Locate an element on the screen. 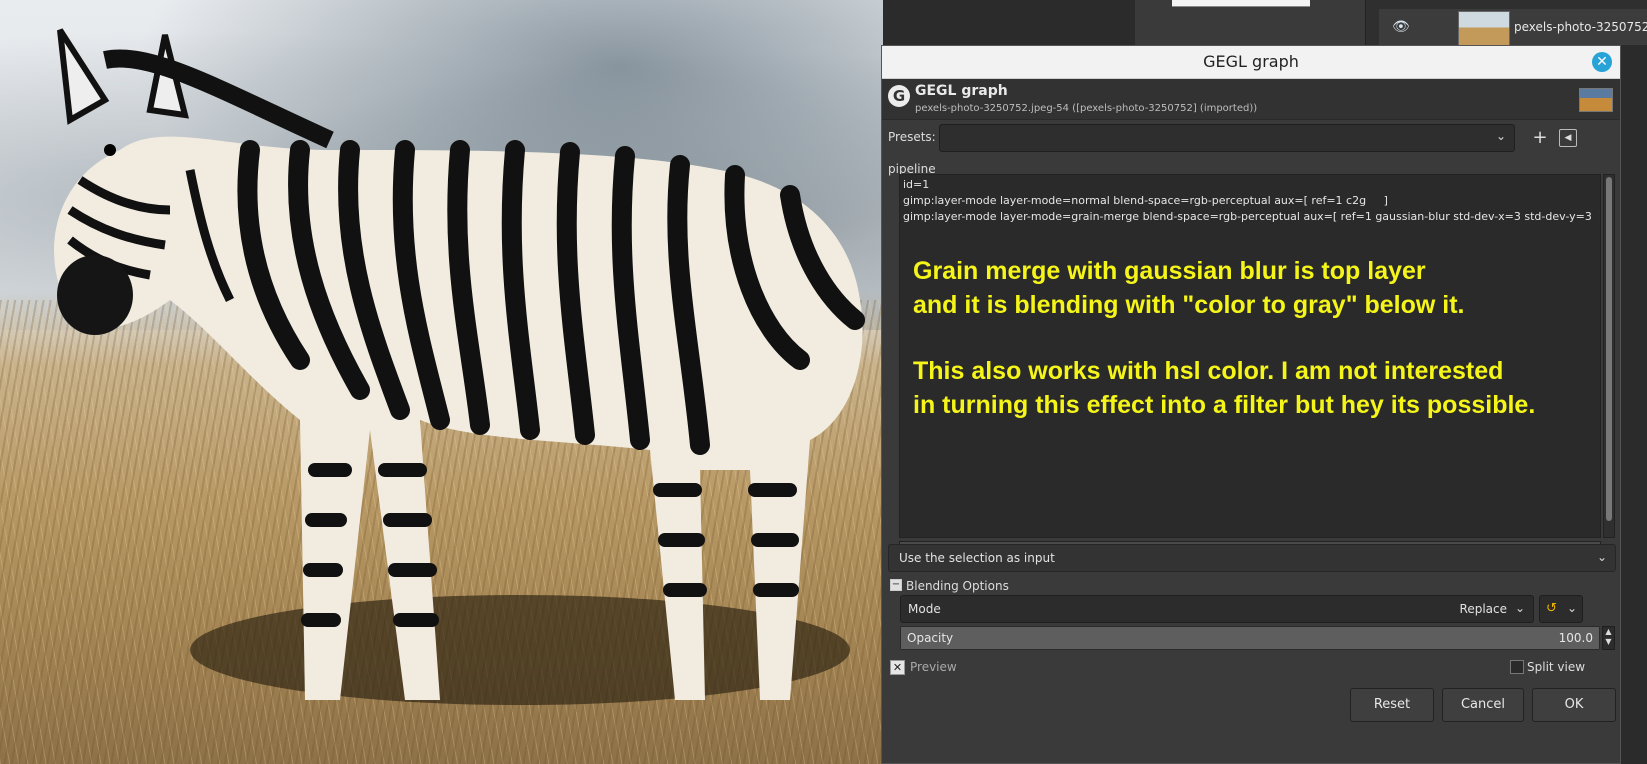  pipeline-vertical-scrollbar is located at coordinates (1609, 356).